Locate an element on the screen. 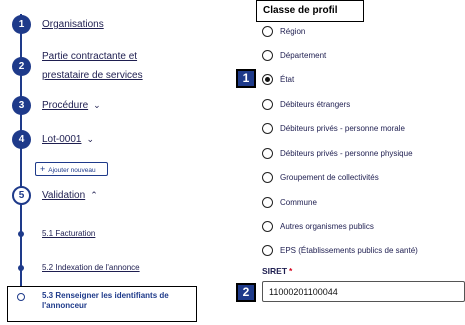  step-procedure-link: Procédure ⌄ is located at coordinates (71, 105).